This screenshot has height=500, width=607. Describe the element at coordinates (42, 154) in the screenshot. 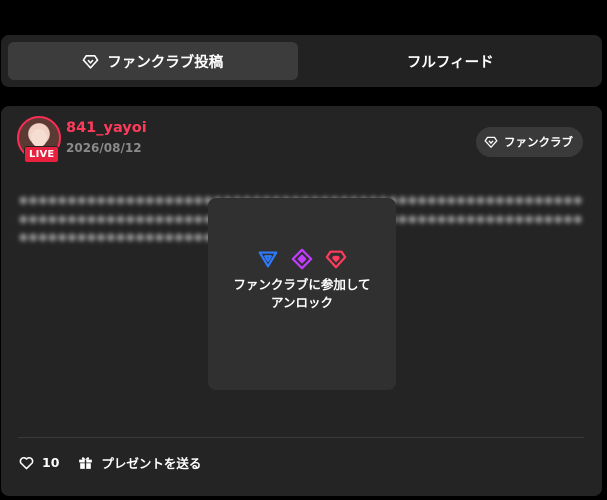

I see `live-badge: LIVE` at that location.